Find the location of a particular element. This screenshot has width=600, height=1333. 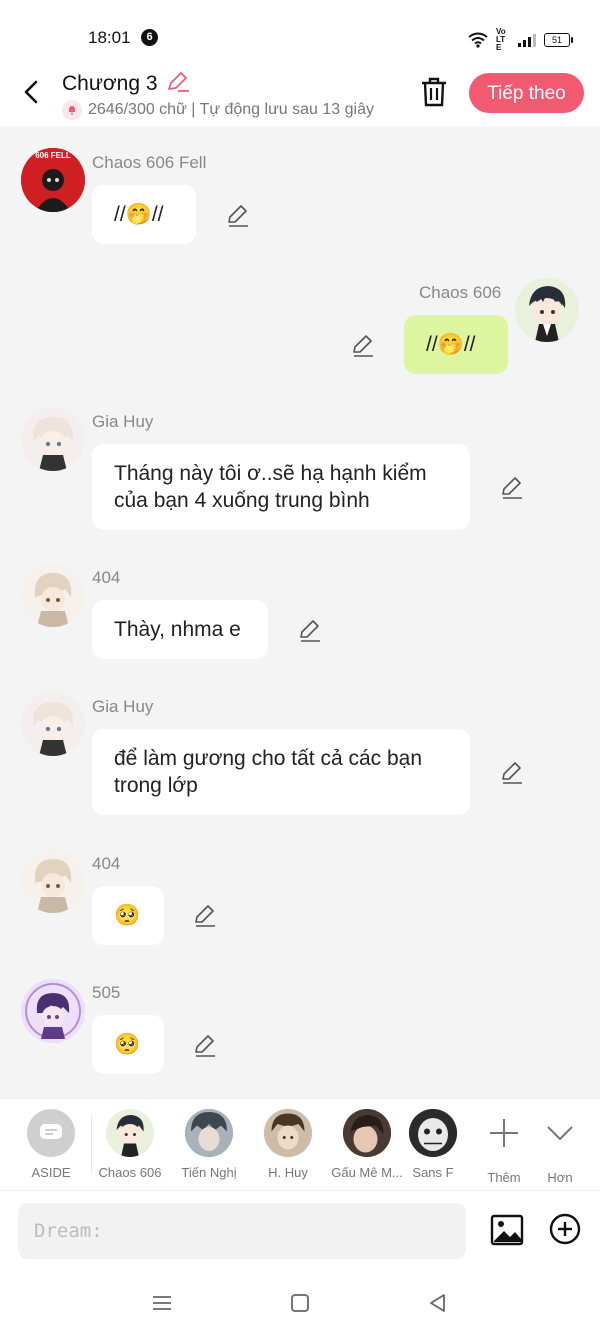

signal-icon is located at coordinates (527, 40).